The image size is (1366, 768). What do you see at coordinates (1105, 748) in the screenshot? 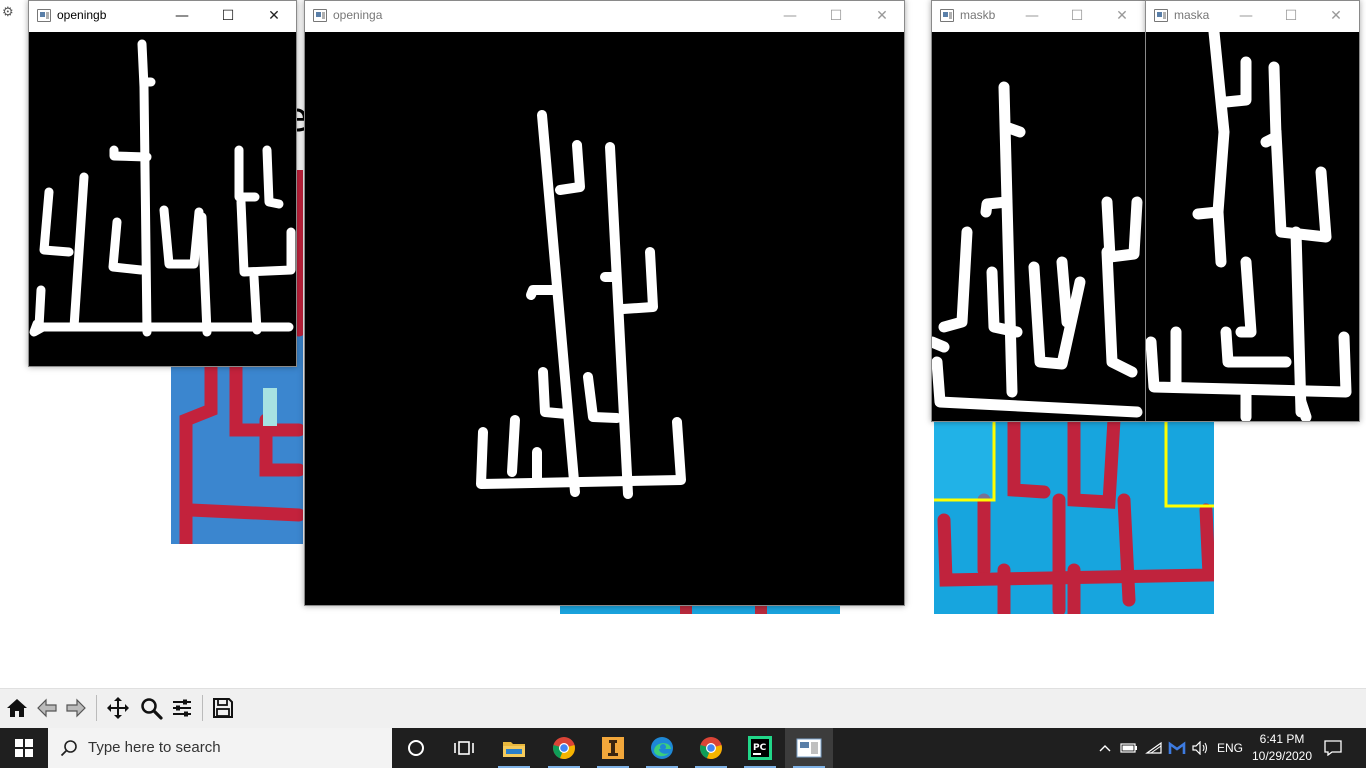
I see `show-hidden-icons-chevron-icon` at bounding box center [1105, 748].